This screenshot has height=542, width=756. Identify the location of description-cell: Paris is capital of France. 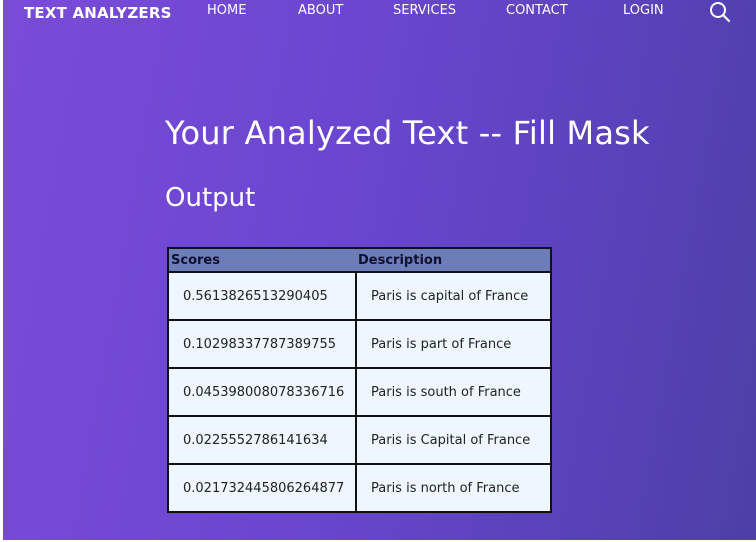
(453, 296).